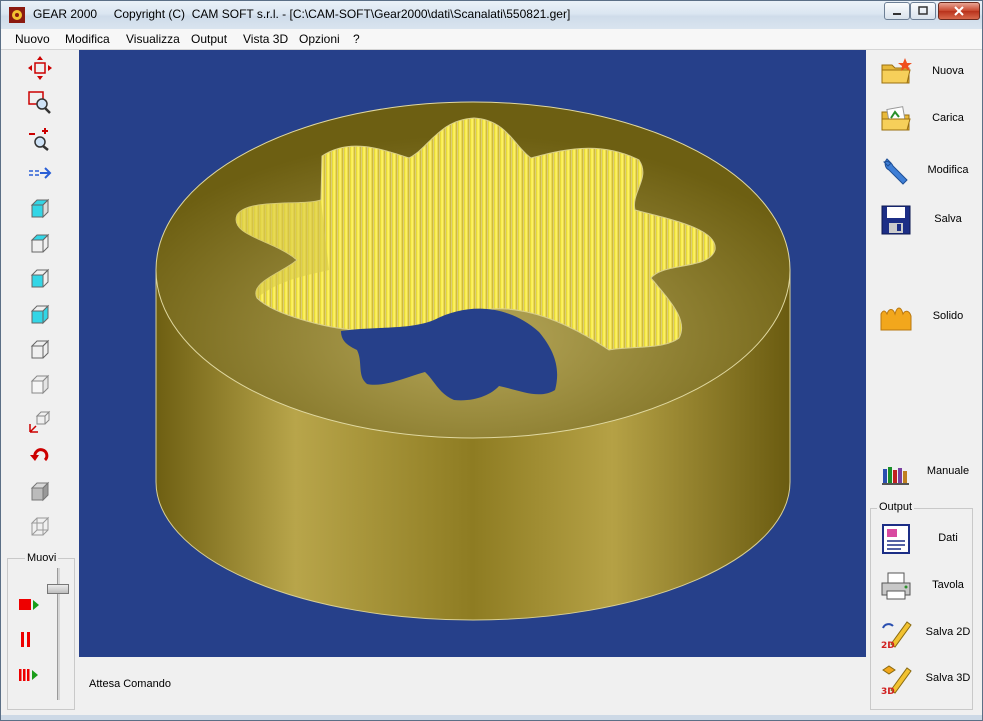 This screenshot has width=983, height=721. I want to click on zoom-all-button, so click(40, 173).